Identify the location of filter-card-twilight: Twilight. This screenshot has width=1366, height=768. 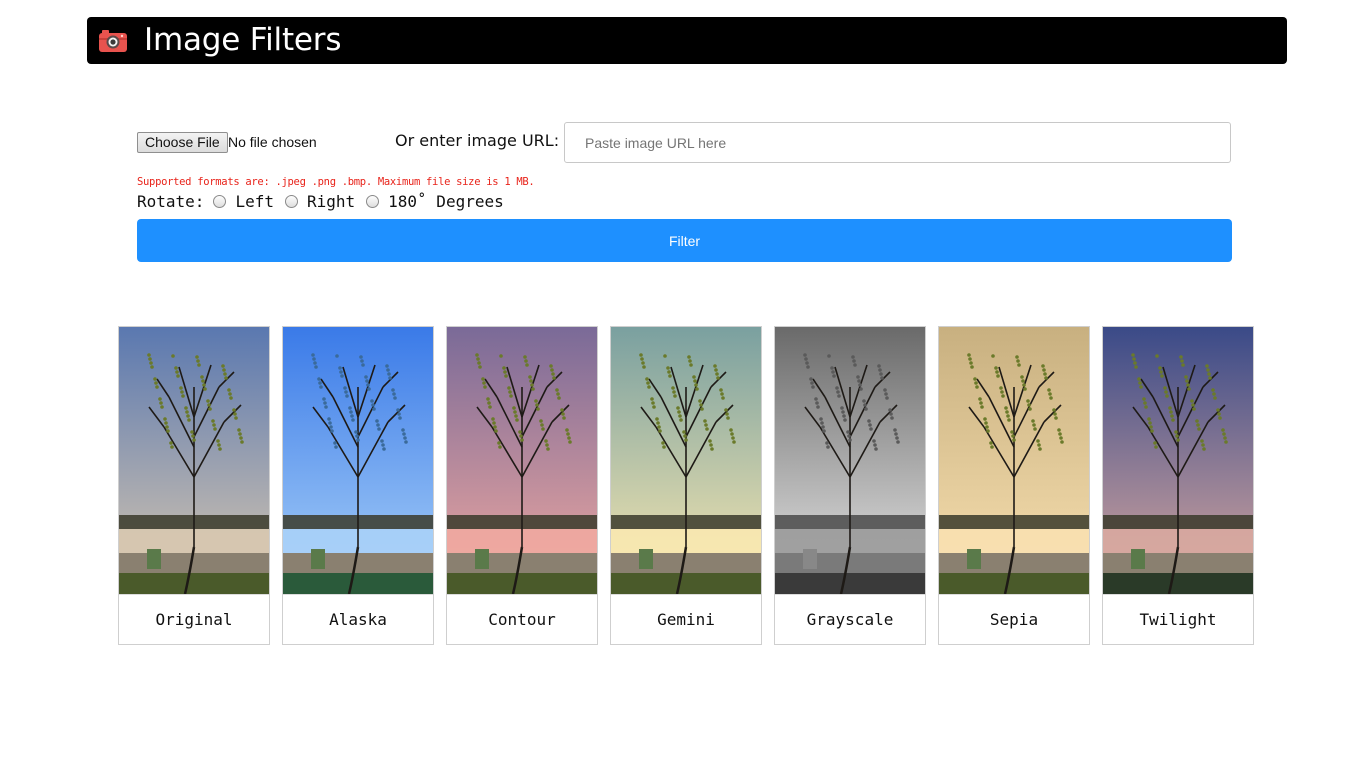
(1178, 485).